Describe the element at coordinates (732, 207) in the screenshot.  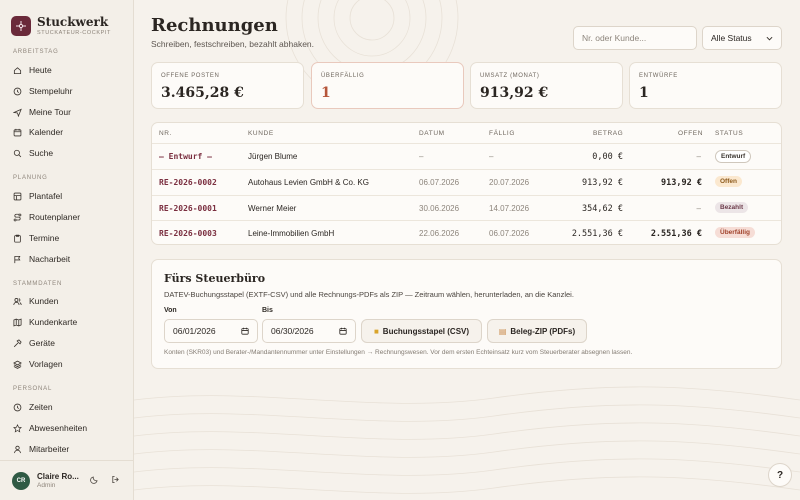
I see `status-badge: Bezahlt` at that location.